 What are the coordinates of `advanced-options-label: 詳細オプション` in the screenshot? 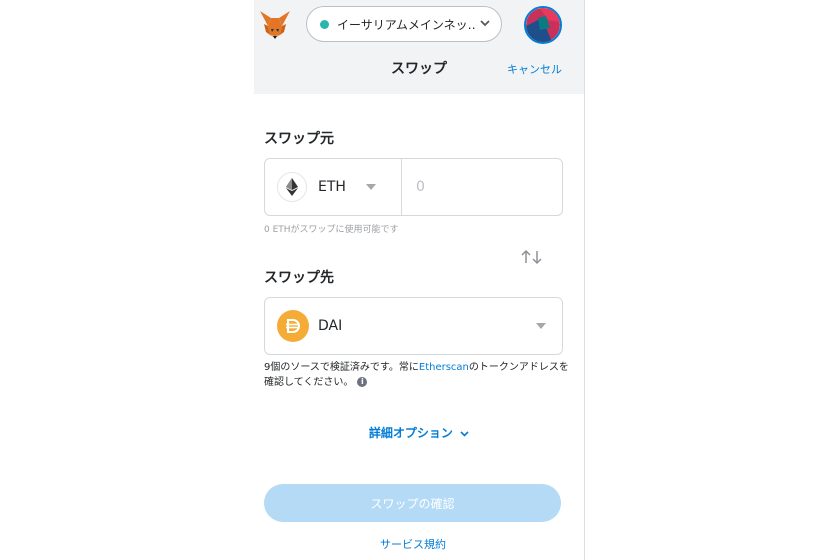 It's located at (410, 433).